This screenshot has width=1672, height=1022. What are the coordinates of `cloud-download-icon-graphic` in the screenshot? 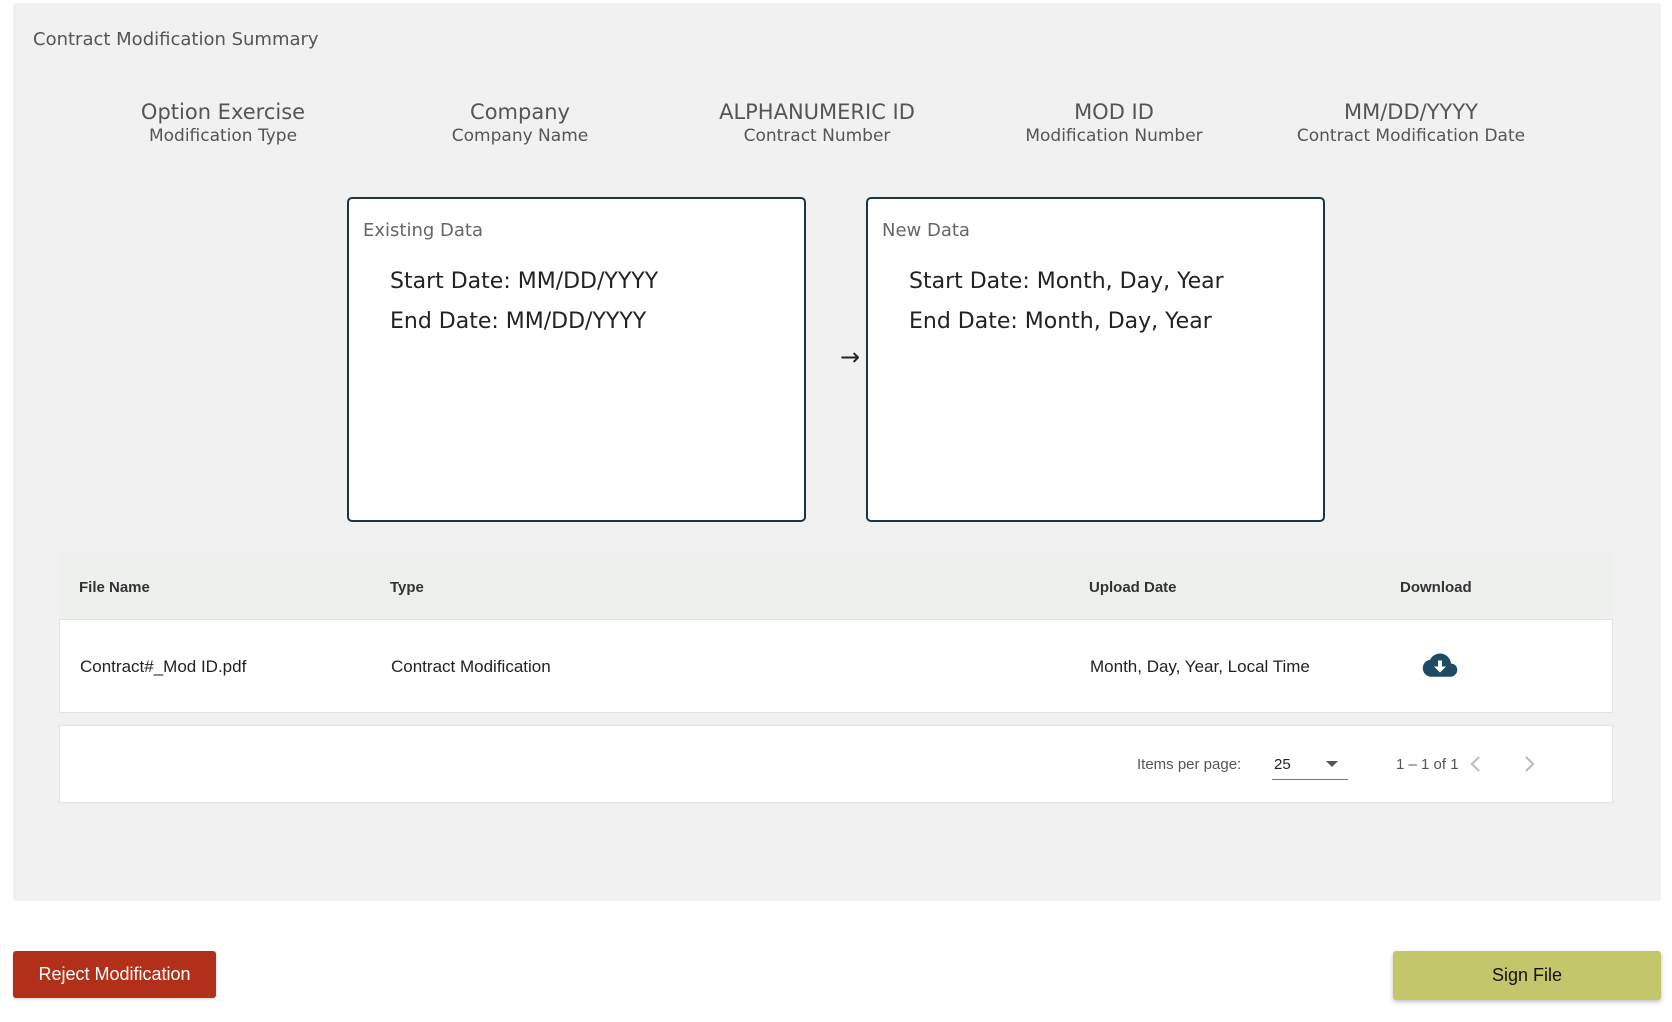 It's located at (1440, 665).